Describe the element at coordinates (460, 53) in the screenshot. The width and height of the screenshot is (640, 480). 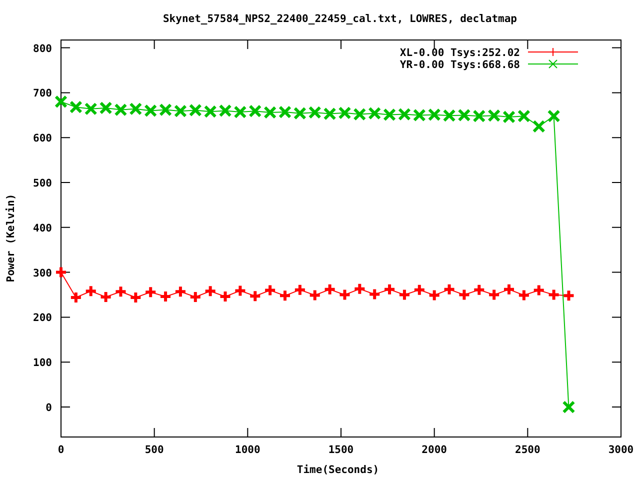
I see `legend-label: XL-0.00 Tsys:252.02` at that location.